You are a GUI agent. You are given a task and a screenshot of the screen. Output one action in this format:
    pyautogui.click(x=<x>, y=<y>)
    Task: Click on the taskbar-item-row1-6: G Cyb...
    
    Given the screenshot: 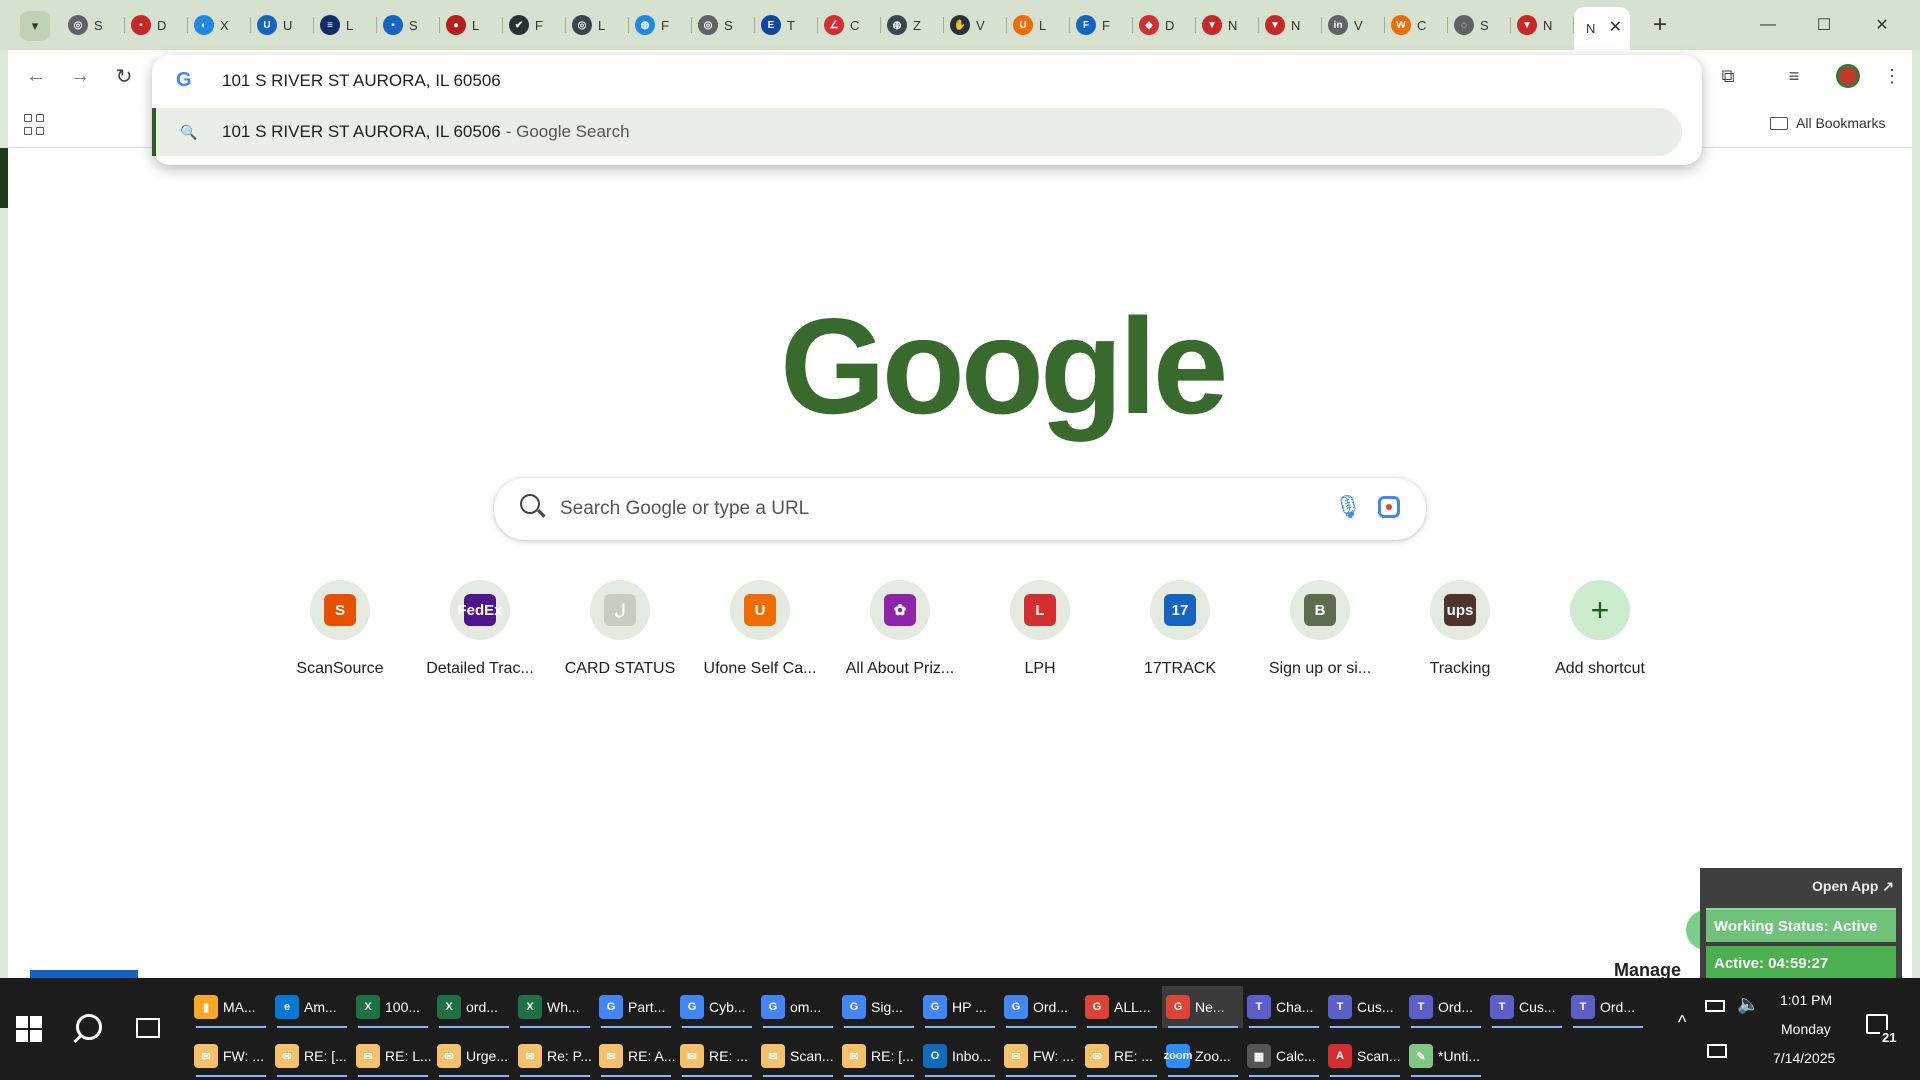 What is the action you would take?
    pyautogui.click(x=716, y=1007)
    